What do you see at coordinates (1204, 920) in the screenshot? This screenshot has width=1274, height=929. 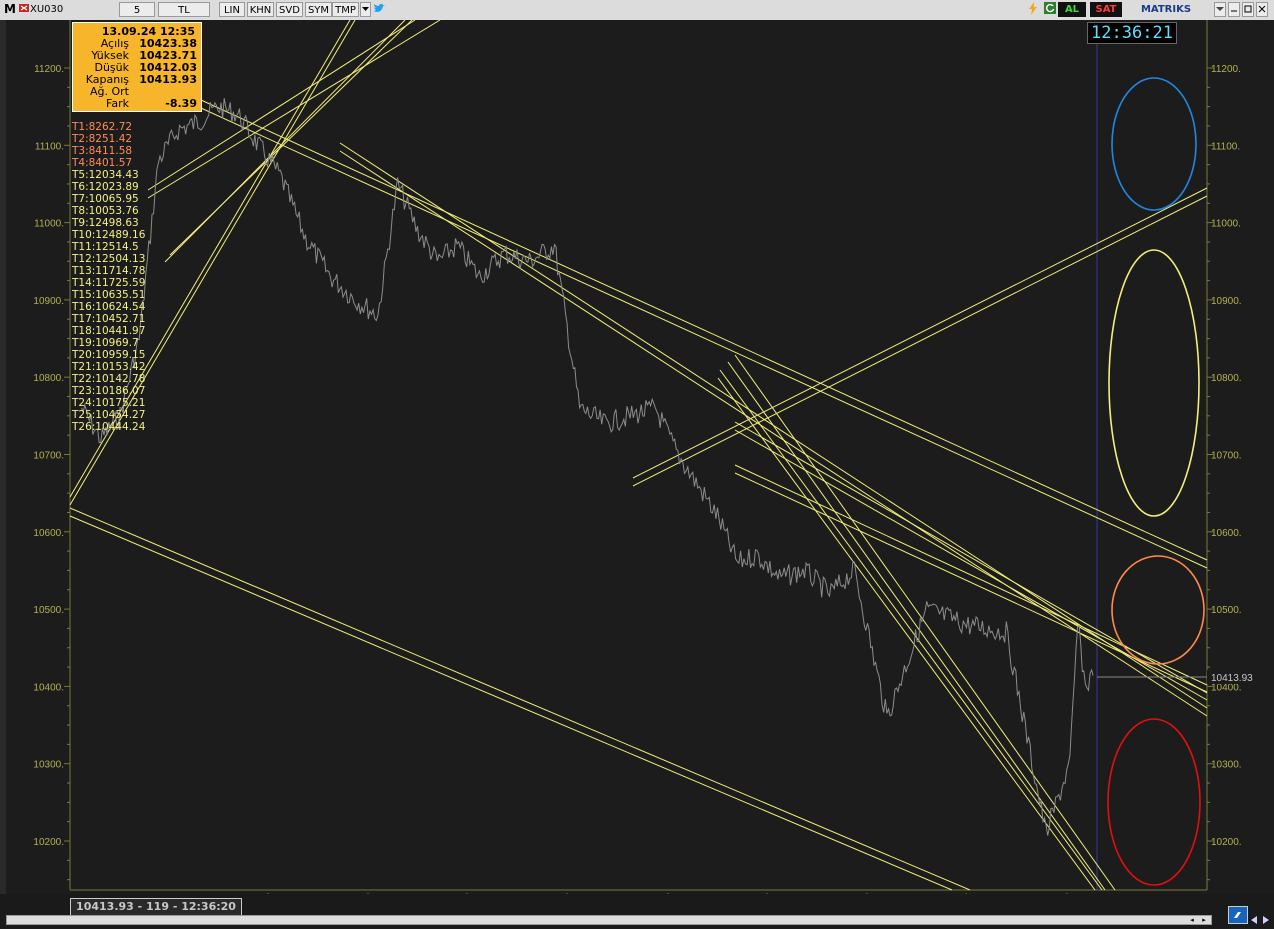 I see `scroll-right-icon: ▸` at bounding box center [1204, 920].